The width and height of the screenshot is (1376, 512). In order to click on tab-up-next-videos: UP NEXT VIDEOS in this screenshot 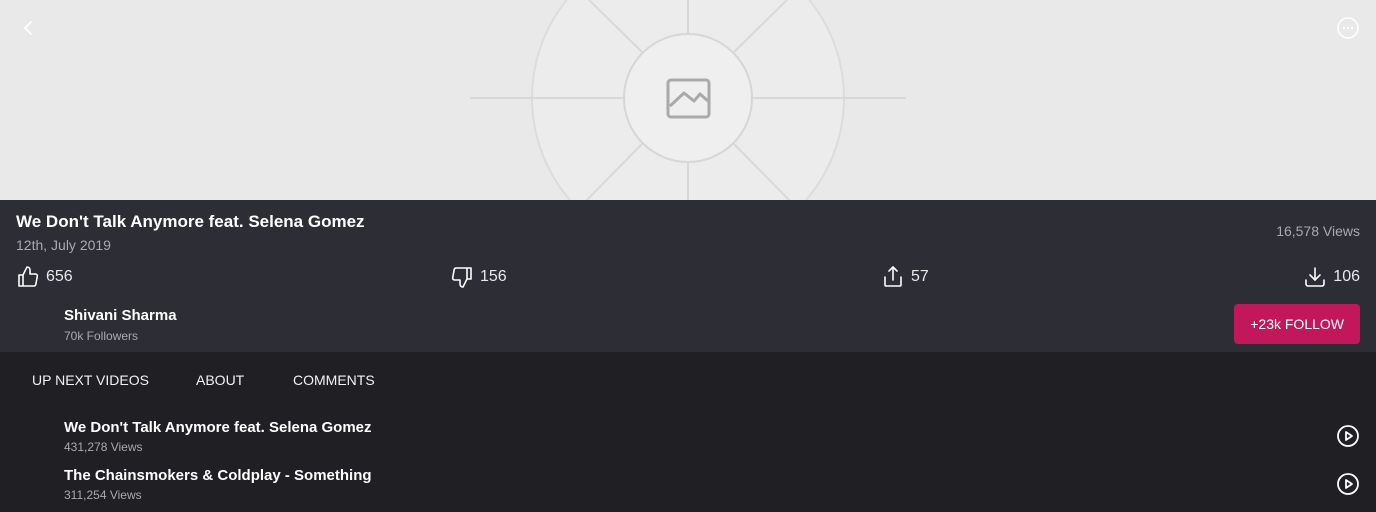, I will do `click(90, 380)`.